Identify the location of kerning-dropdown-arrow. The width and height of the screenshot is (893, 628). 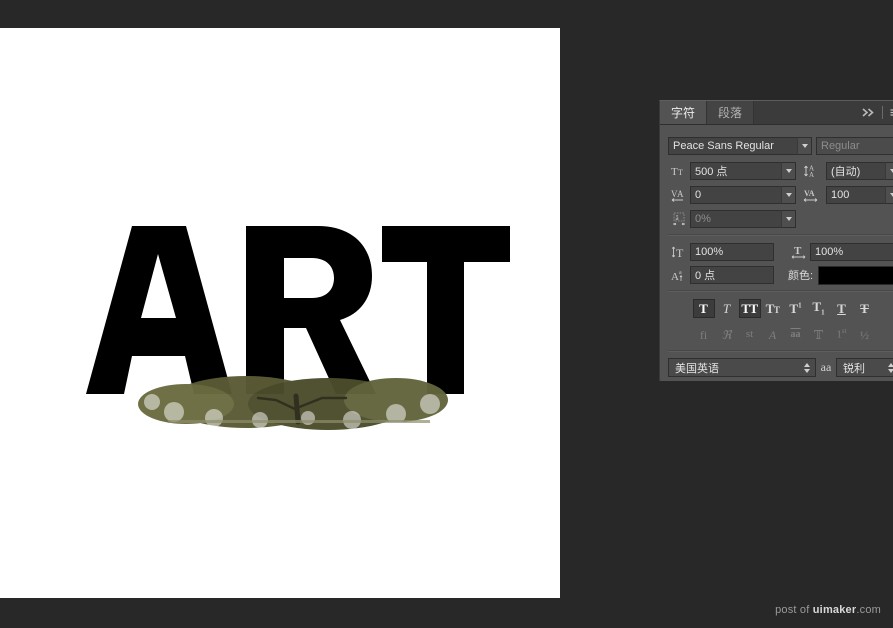
(788, 195).